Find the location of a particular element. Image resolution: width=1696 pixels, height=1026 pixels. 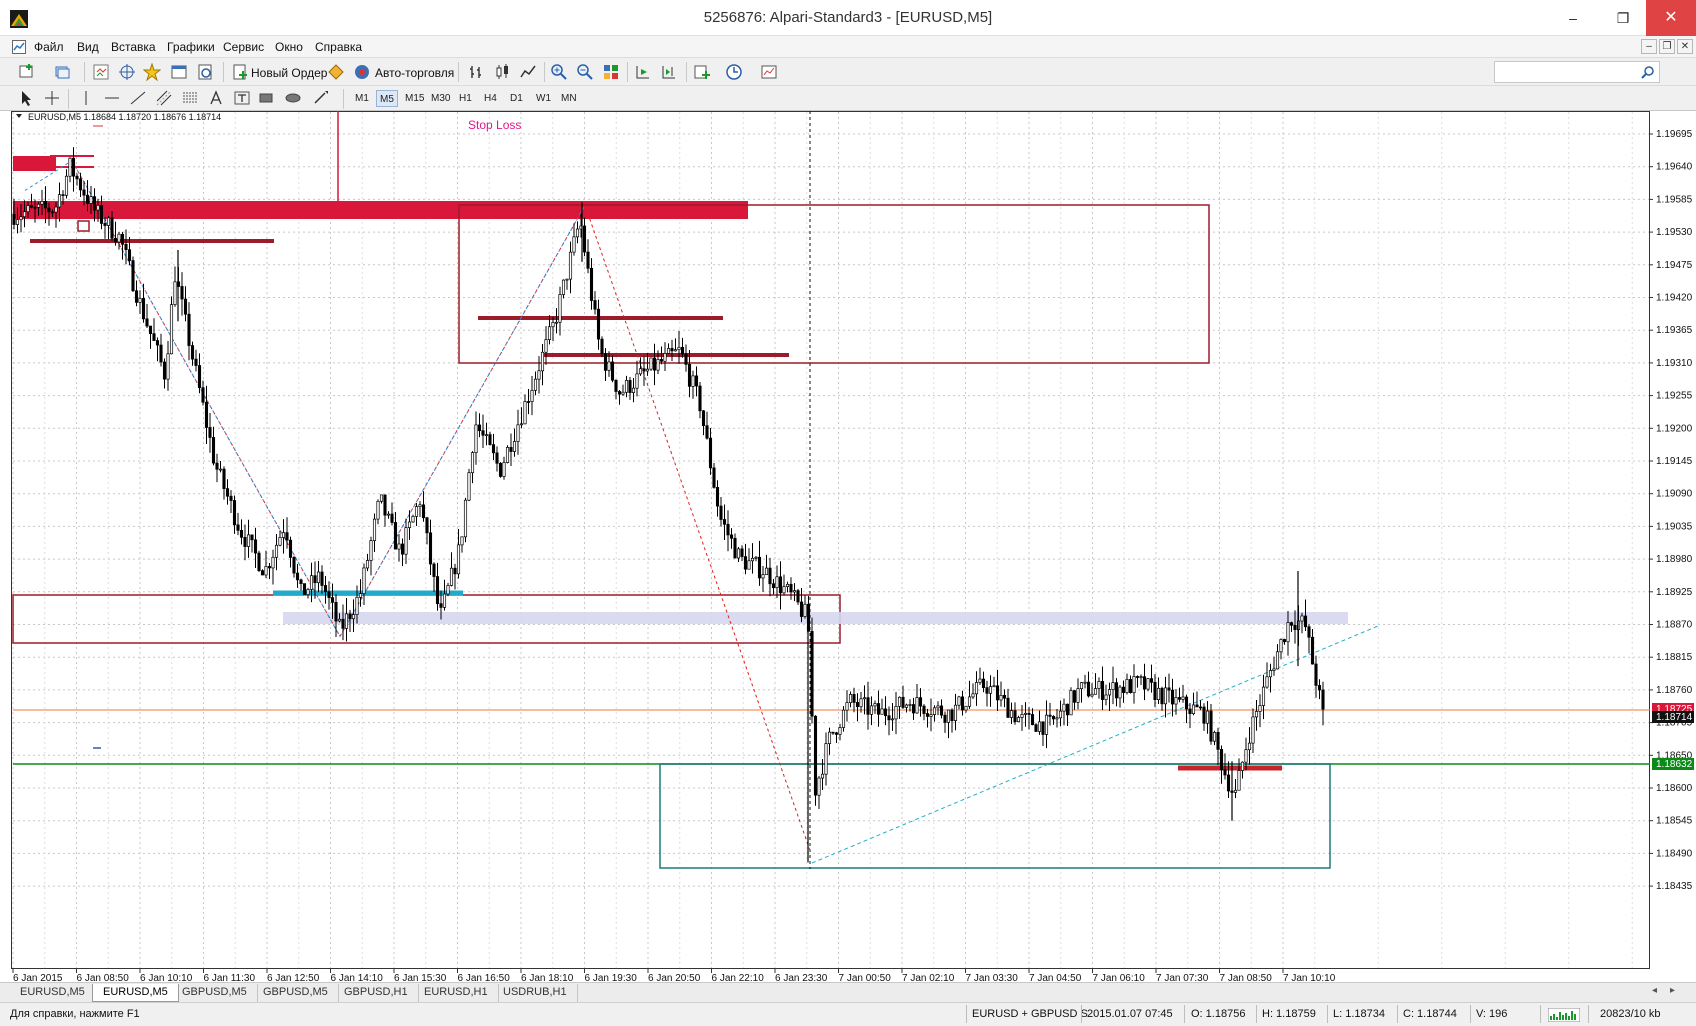

connection-status-icon is located at coordinates (1564, 1015).